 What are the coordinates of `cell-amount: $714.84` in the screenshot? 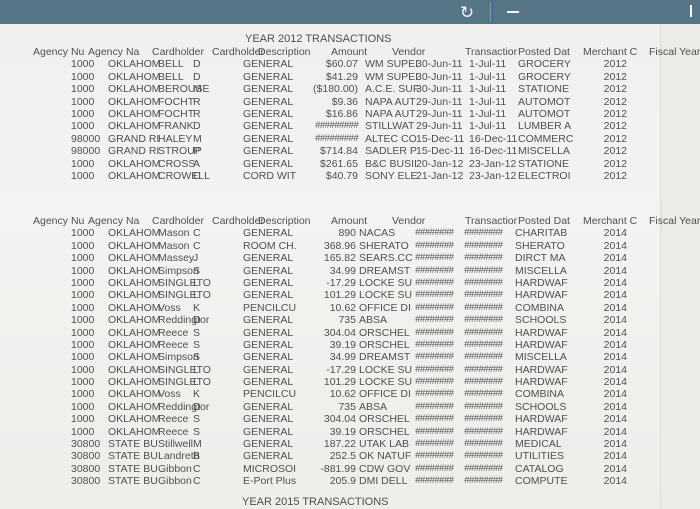 It's located at (339, 151).